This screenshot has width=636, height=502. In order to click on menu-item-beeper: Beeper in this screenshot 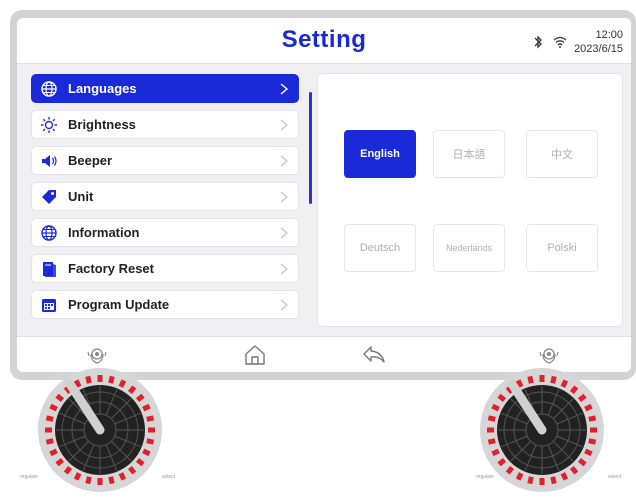, I will do `click(165, 160)`.